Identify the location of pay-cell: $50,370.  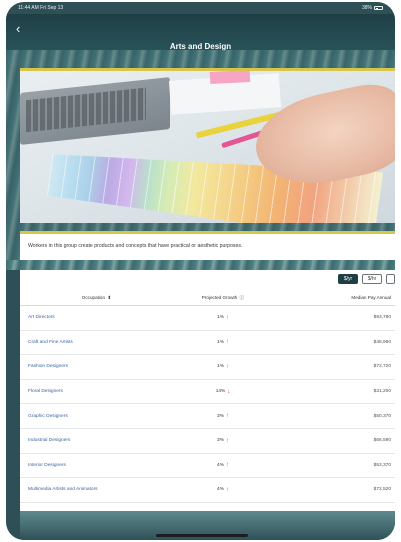
(382, 416).